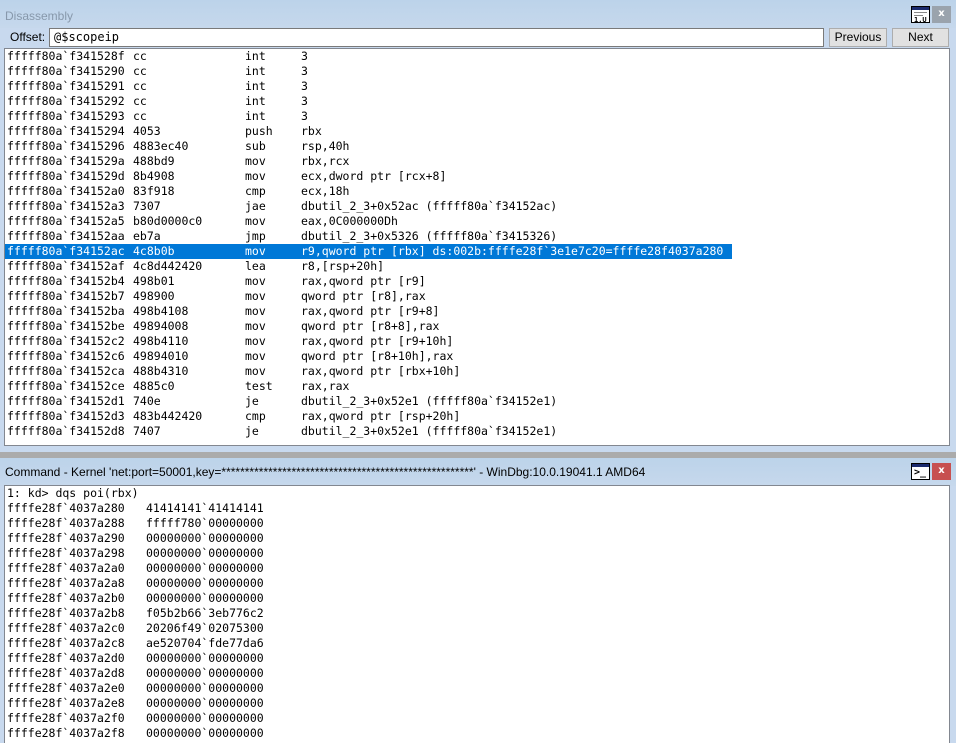 The width and height of the screenshot is (956, 743). I want to click on memory-row: ffffe28f`4037a2b8 f05b2b66`3eb776c2, so click(477, 613).